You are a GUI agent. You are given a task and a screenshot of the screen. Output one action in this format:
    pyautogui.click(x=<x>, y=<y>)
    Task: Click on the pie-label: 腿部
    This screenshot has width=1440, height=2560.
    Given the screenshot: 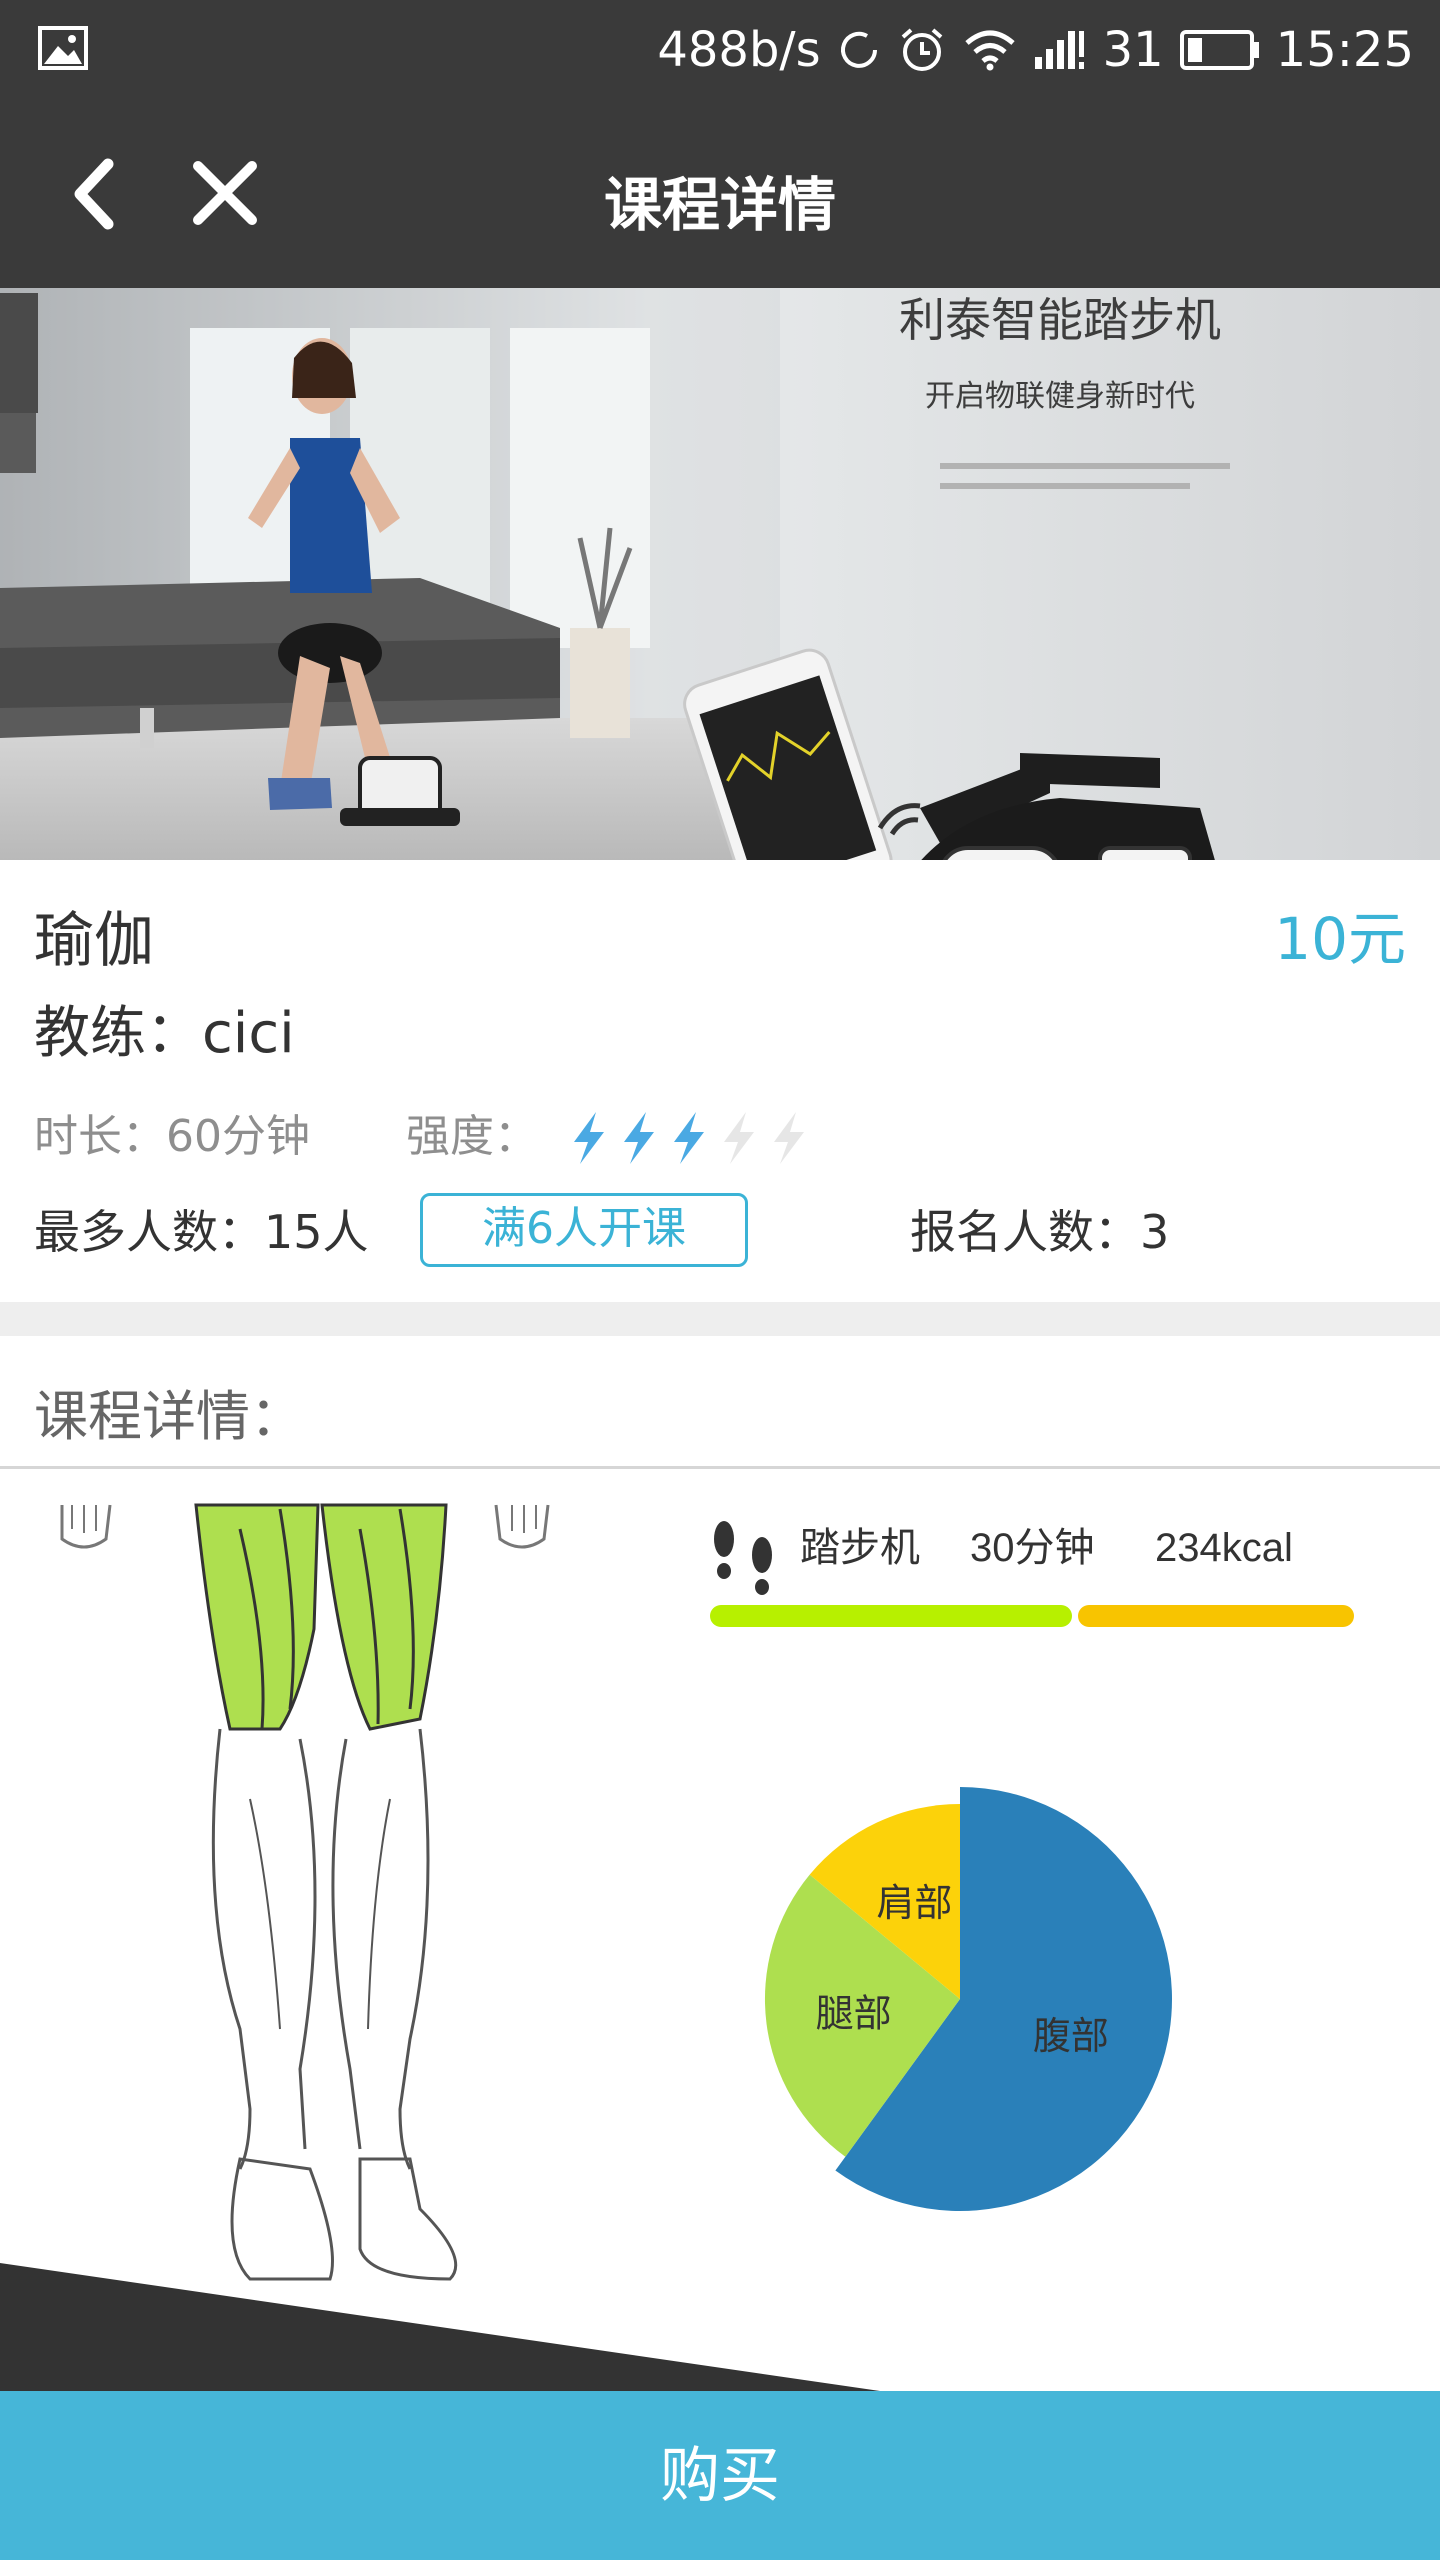 What is the action you would take?
    pyautogui.click(x=854, y=2014)
    